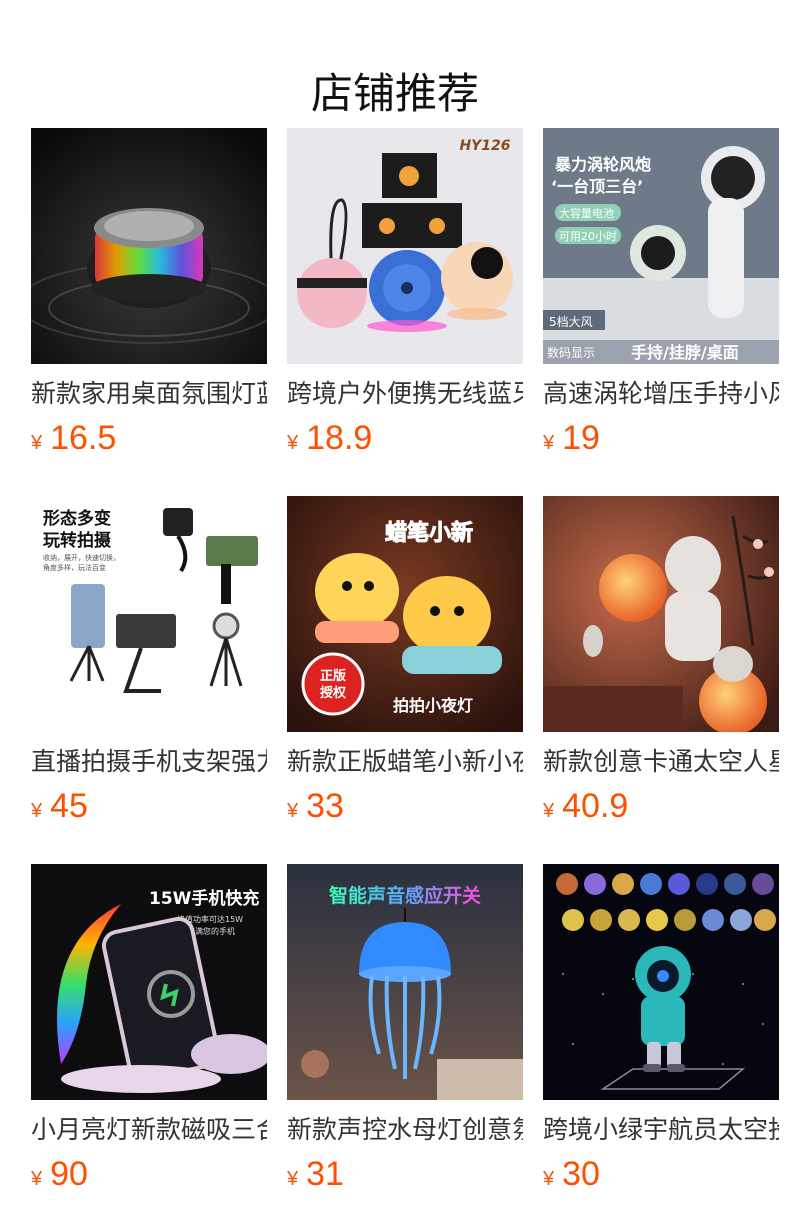  Describe the element at coordinates (77, 518) in the screenshot. I see `image-text: 形态多变` at that location.